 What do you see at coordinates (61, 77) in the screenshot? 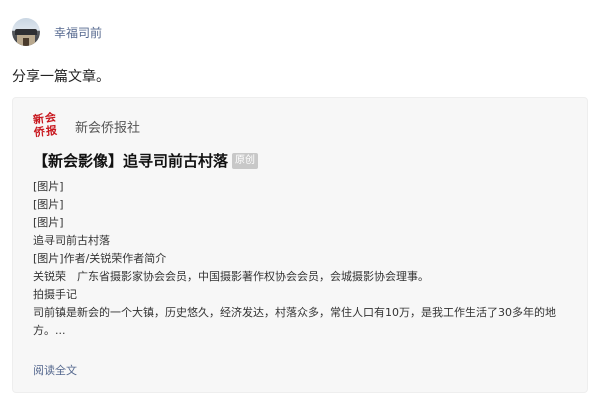
I see `post-text: 分享一篇文章。` at bounding box center [61, 77].